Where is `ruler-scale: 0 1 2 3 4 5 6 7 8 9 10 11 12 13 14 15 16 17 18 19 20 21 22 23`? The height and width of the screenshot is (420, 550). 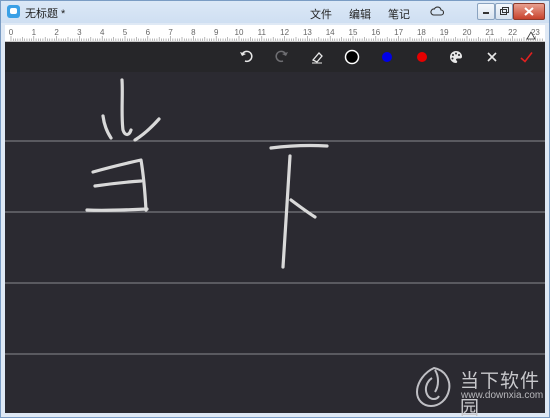 ruler-scale: 0 1 2 3 4 5 6 7 8 9 10 11 12 13 14 15 16 17 18 19 20 21 22 23 is located at coordinates (276, 34).